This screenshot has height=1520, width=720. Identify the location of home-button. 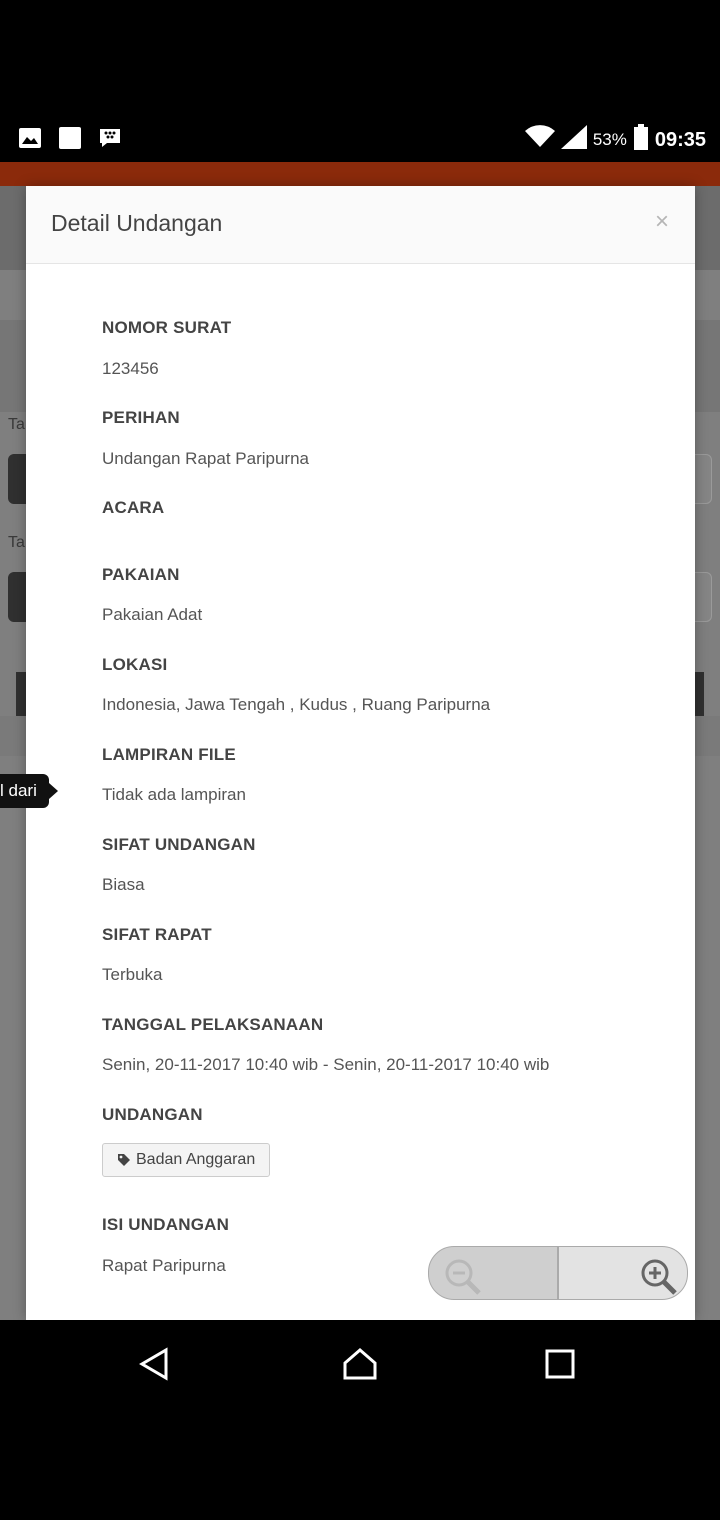
(360, 1364).